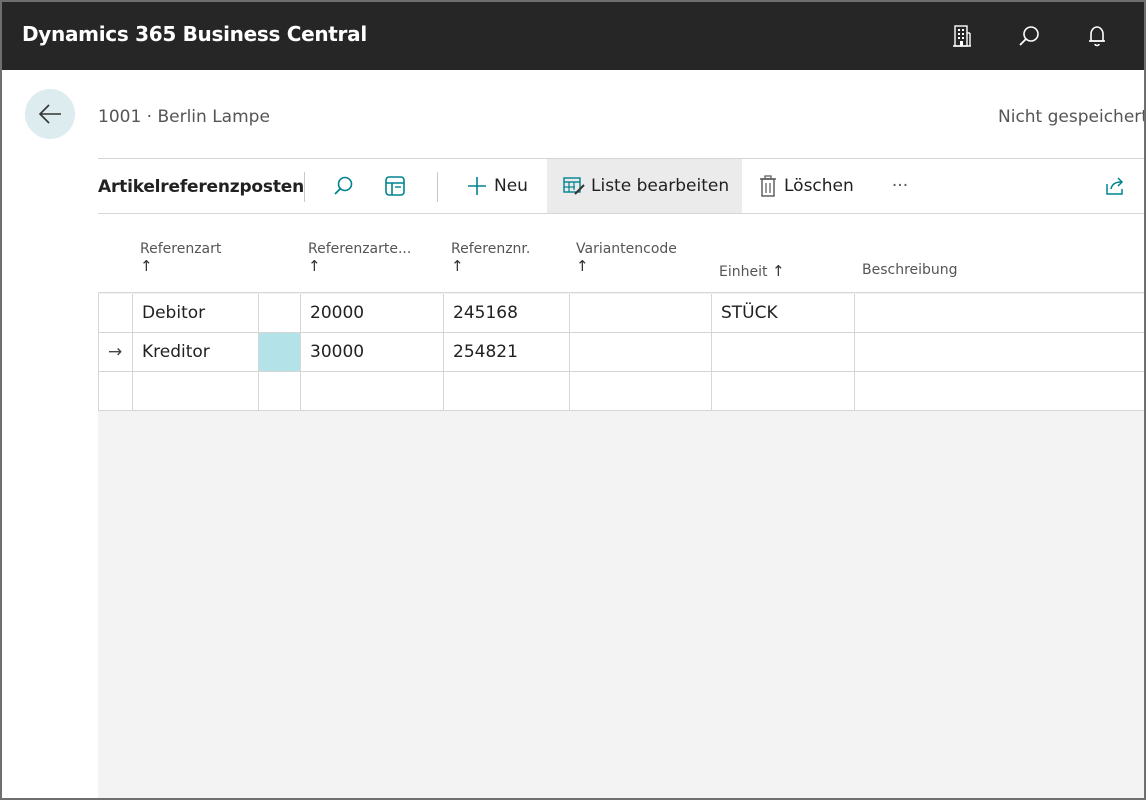  I want to click on arrow-left-icon, so click(49, 114).